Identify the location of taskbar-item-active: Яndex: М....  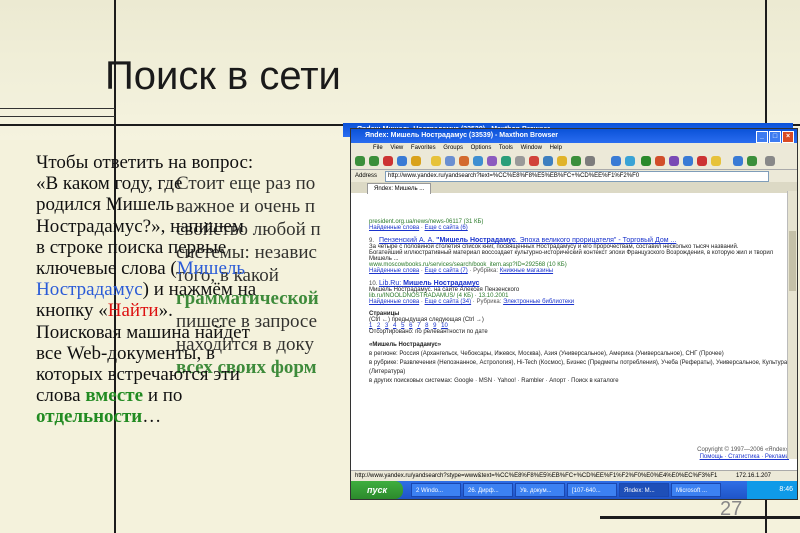
(644, 490).